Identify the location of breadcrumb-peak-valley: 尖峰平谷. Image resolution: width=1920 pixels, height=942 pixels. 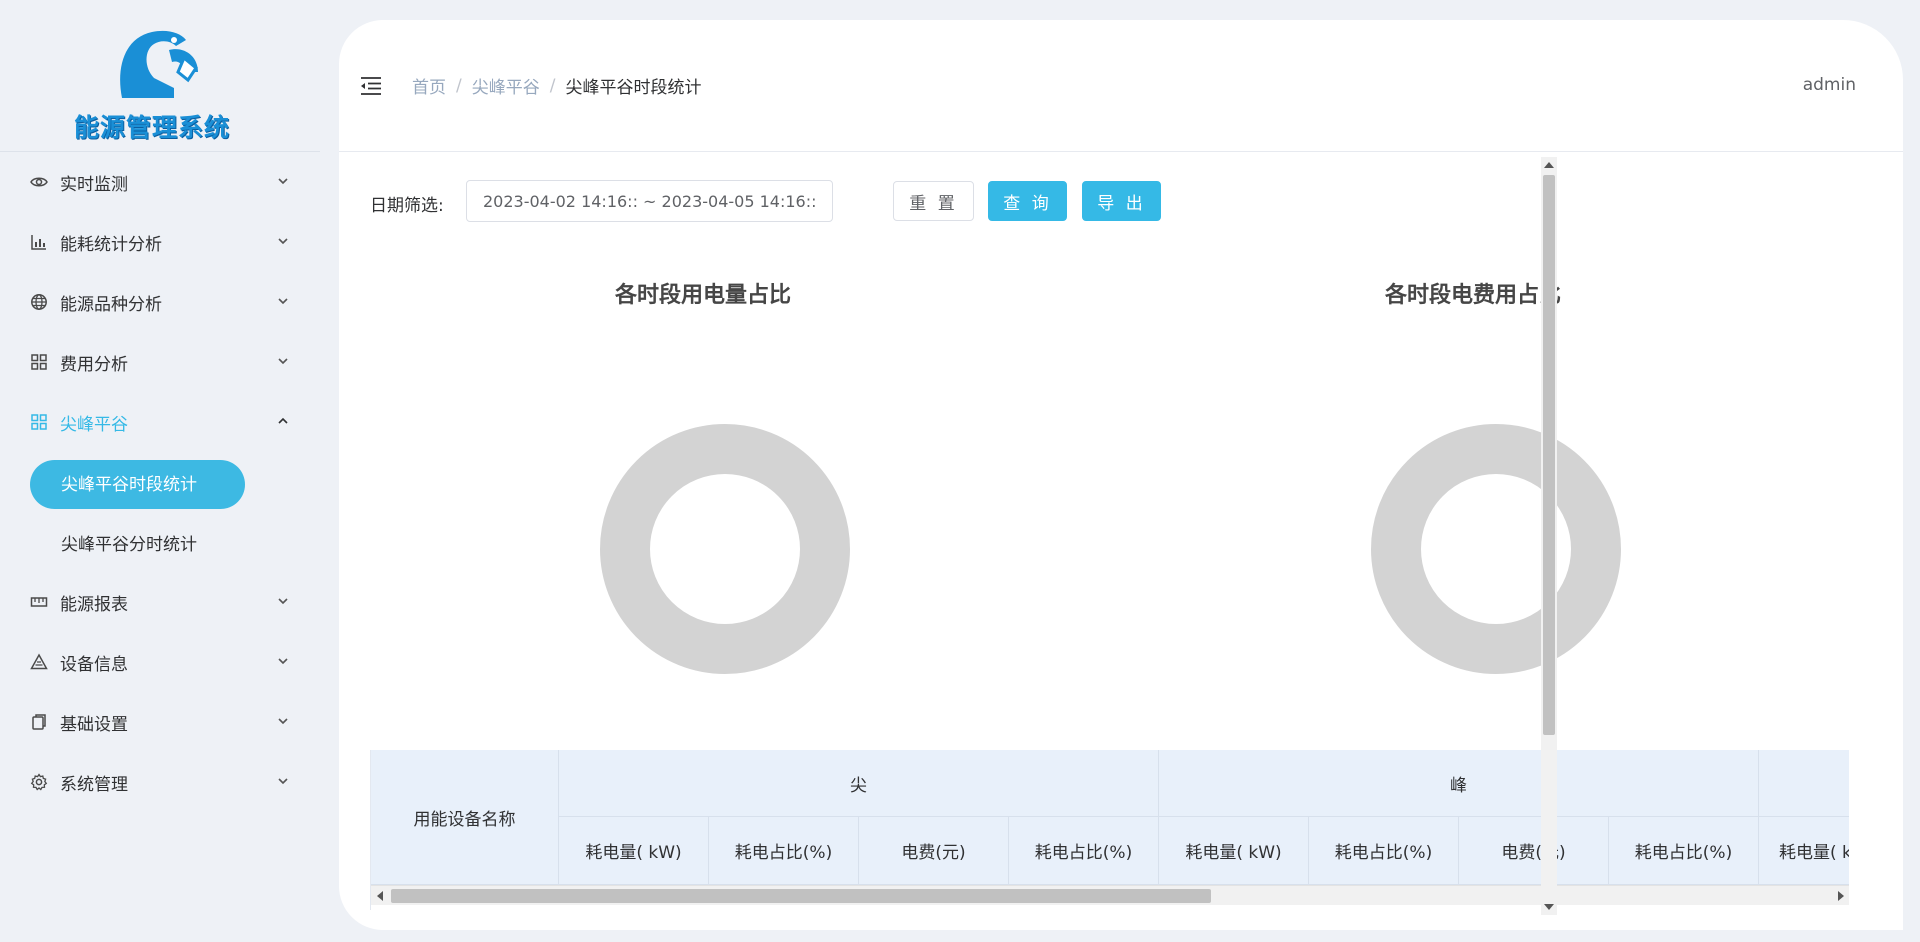
(506, 85).